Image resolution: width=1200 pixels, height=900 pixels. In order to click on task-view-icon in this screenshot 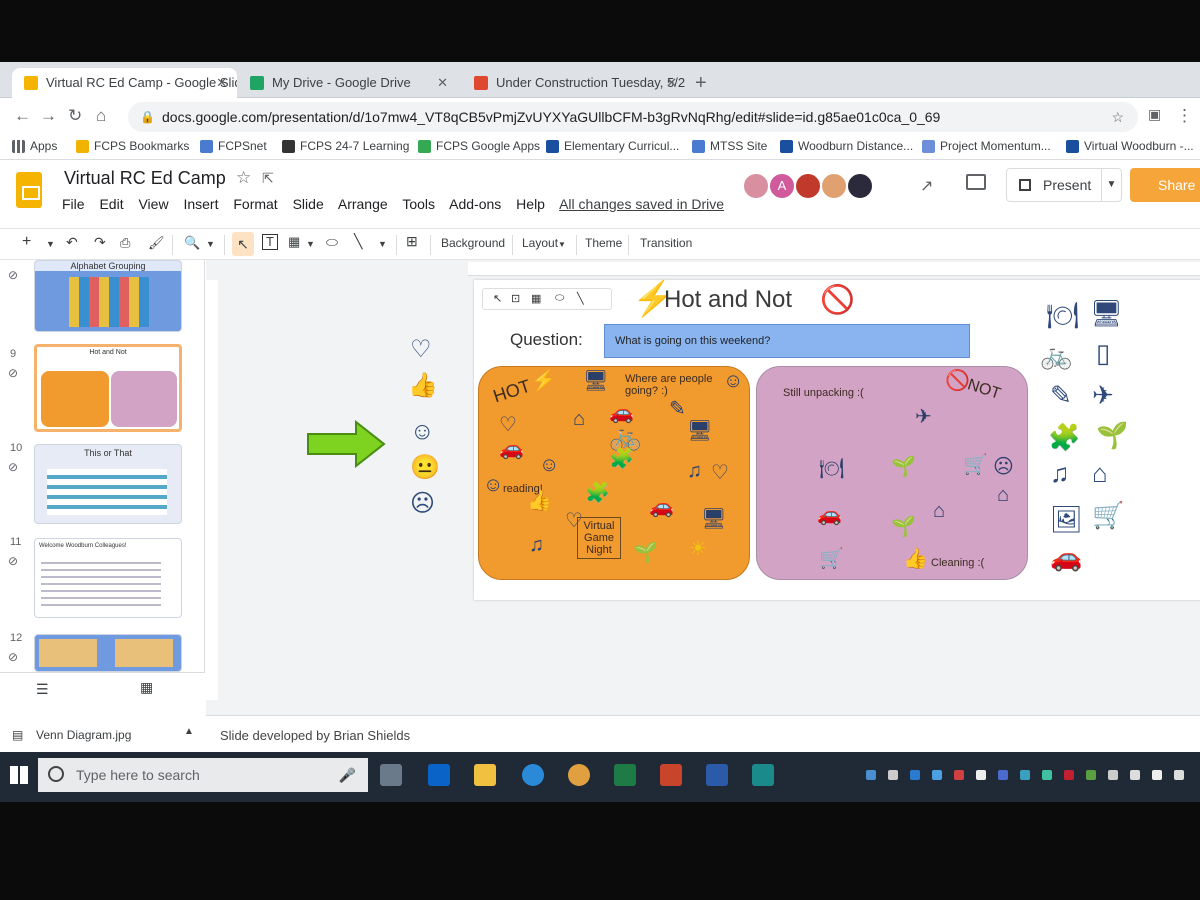, I will do `click(391, 775)`.